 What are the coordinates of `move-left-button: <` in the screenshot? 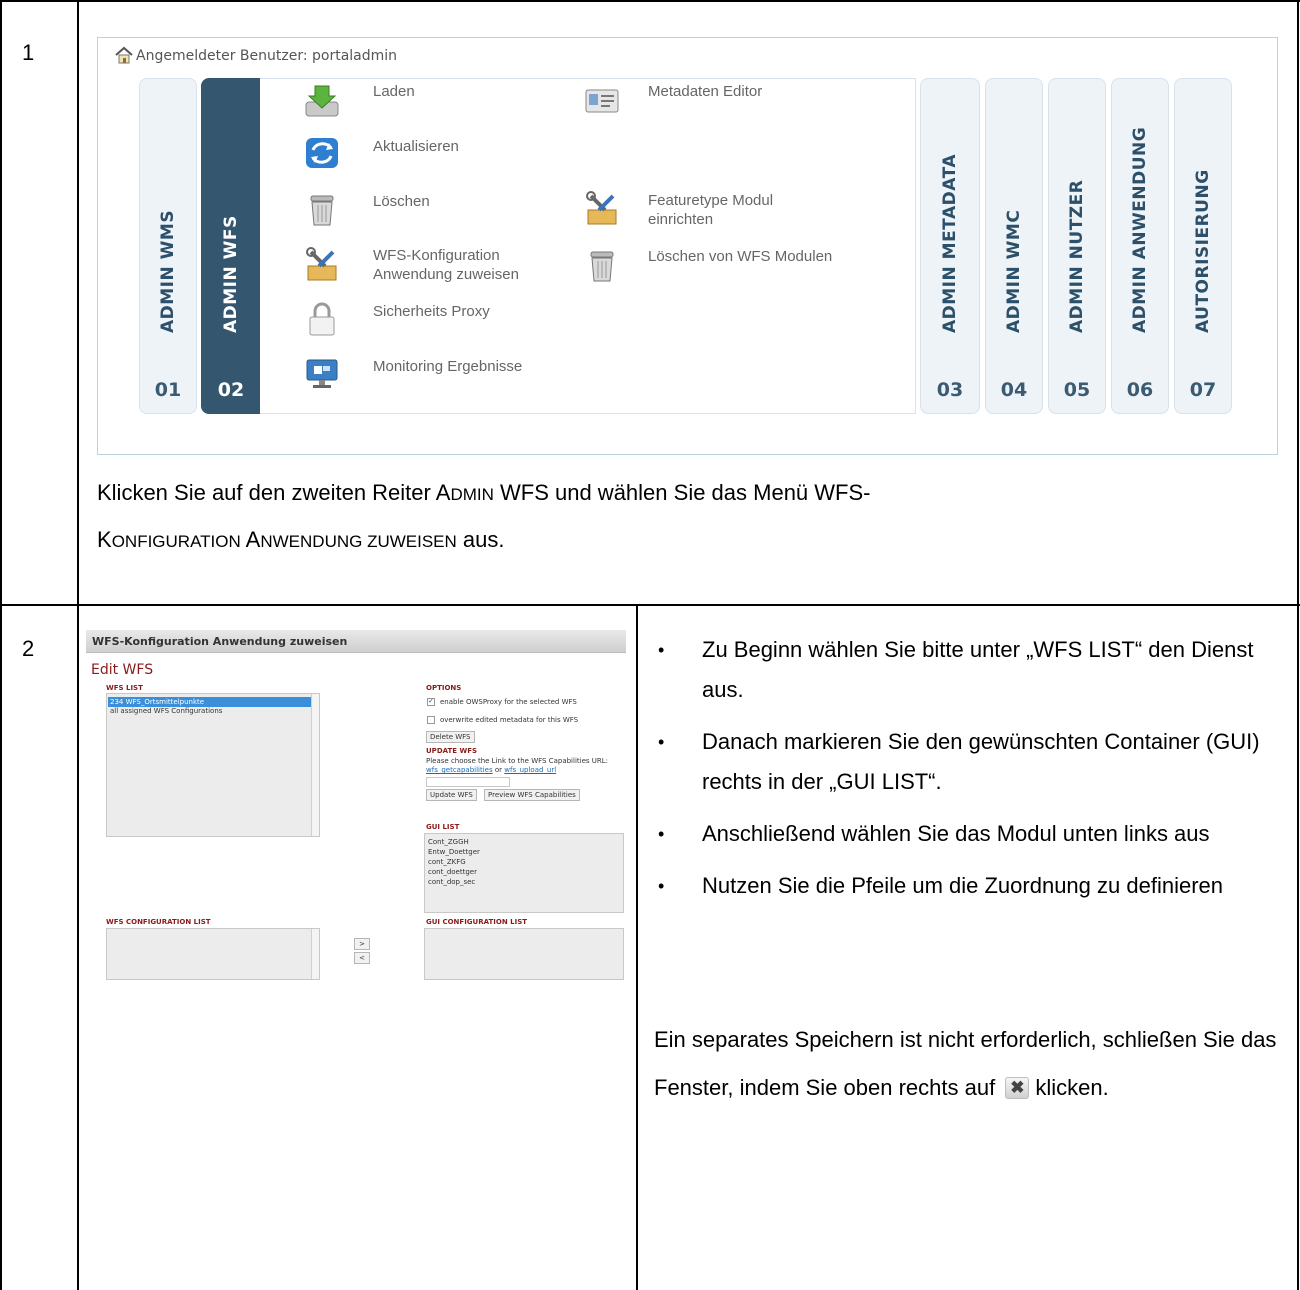 It's located at (362, 958).